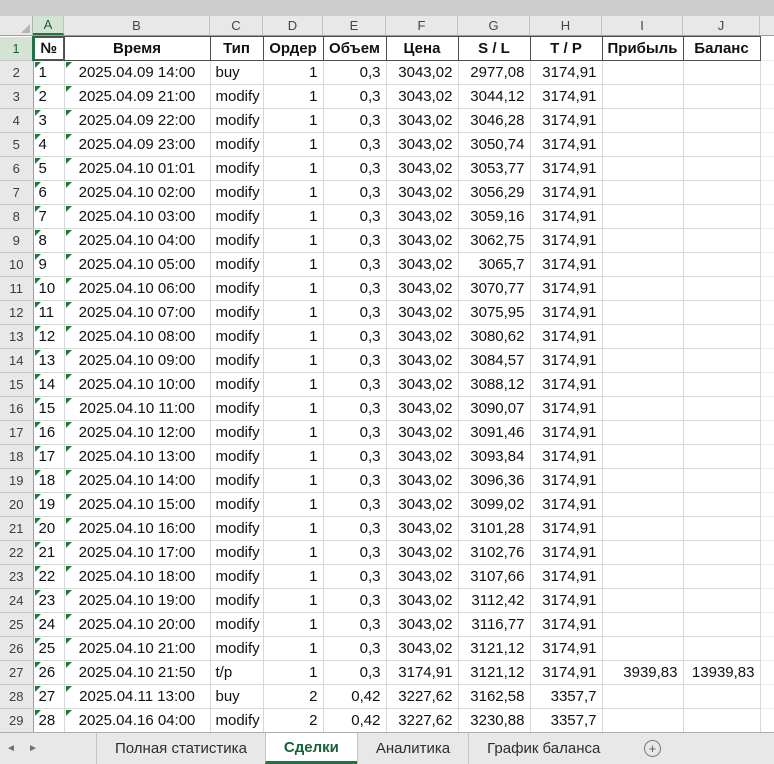 This screenshot has width=774, height=764. What do you see at coordinates (422, 216) in the screenshot?
I see `cell-F8: 3043,02` at bounding box center [422, 216].